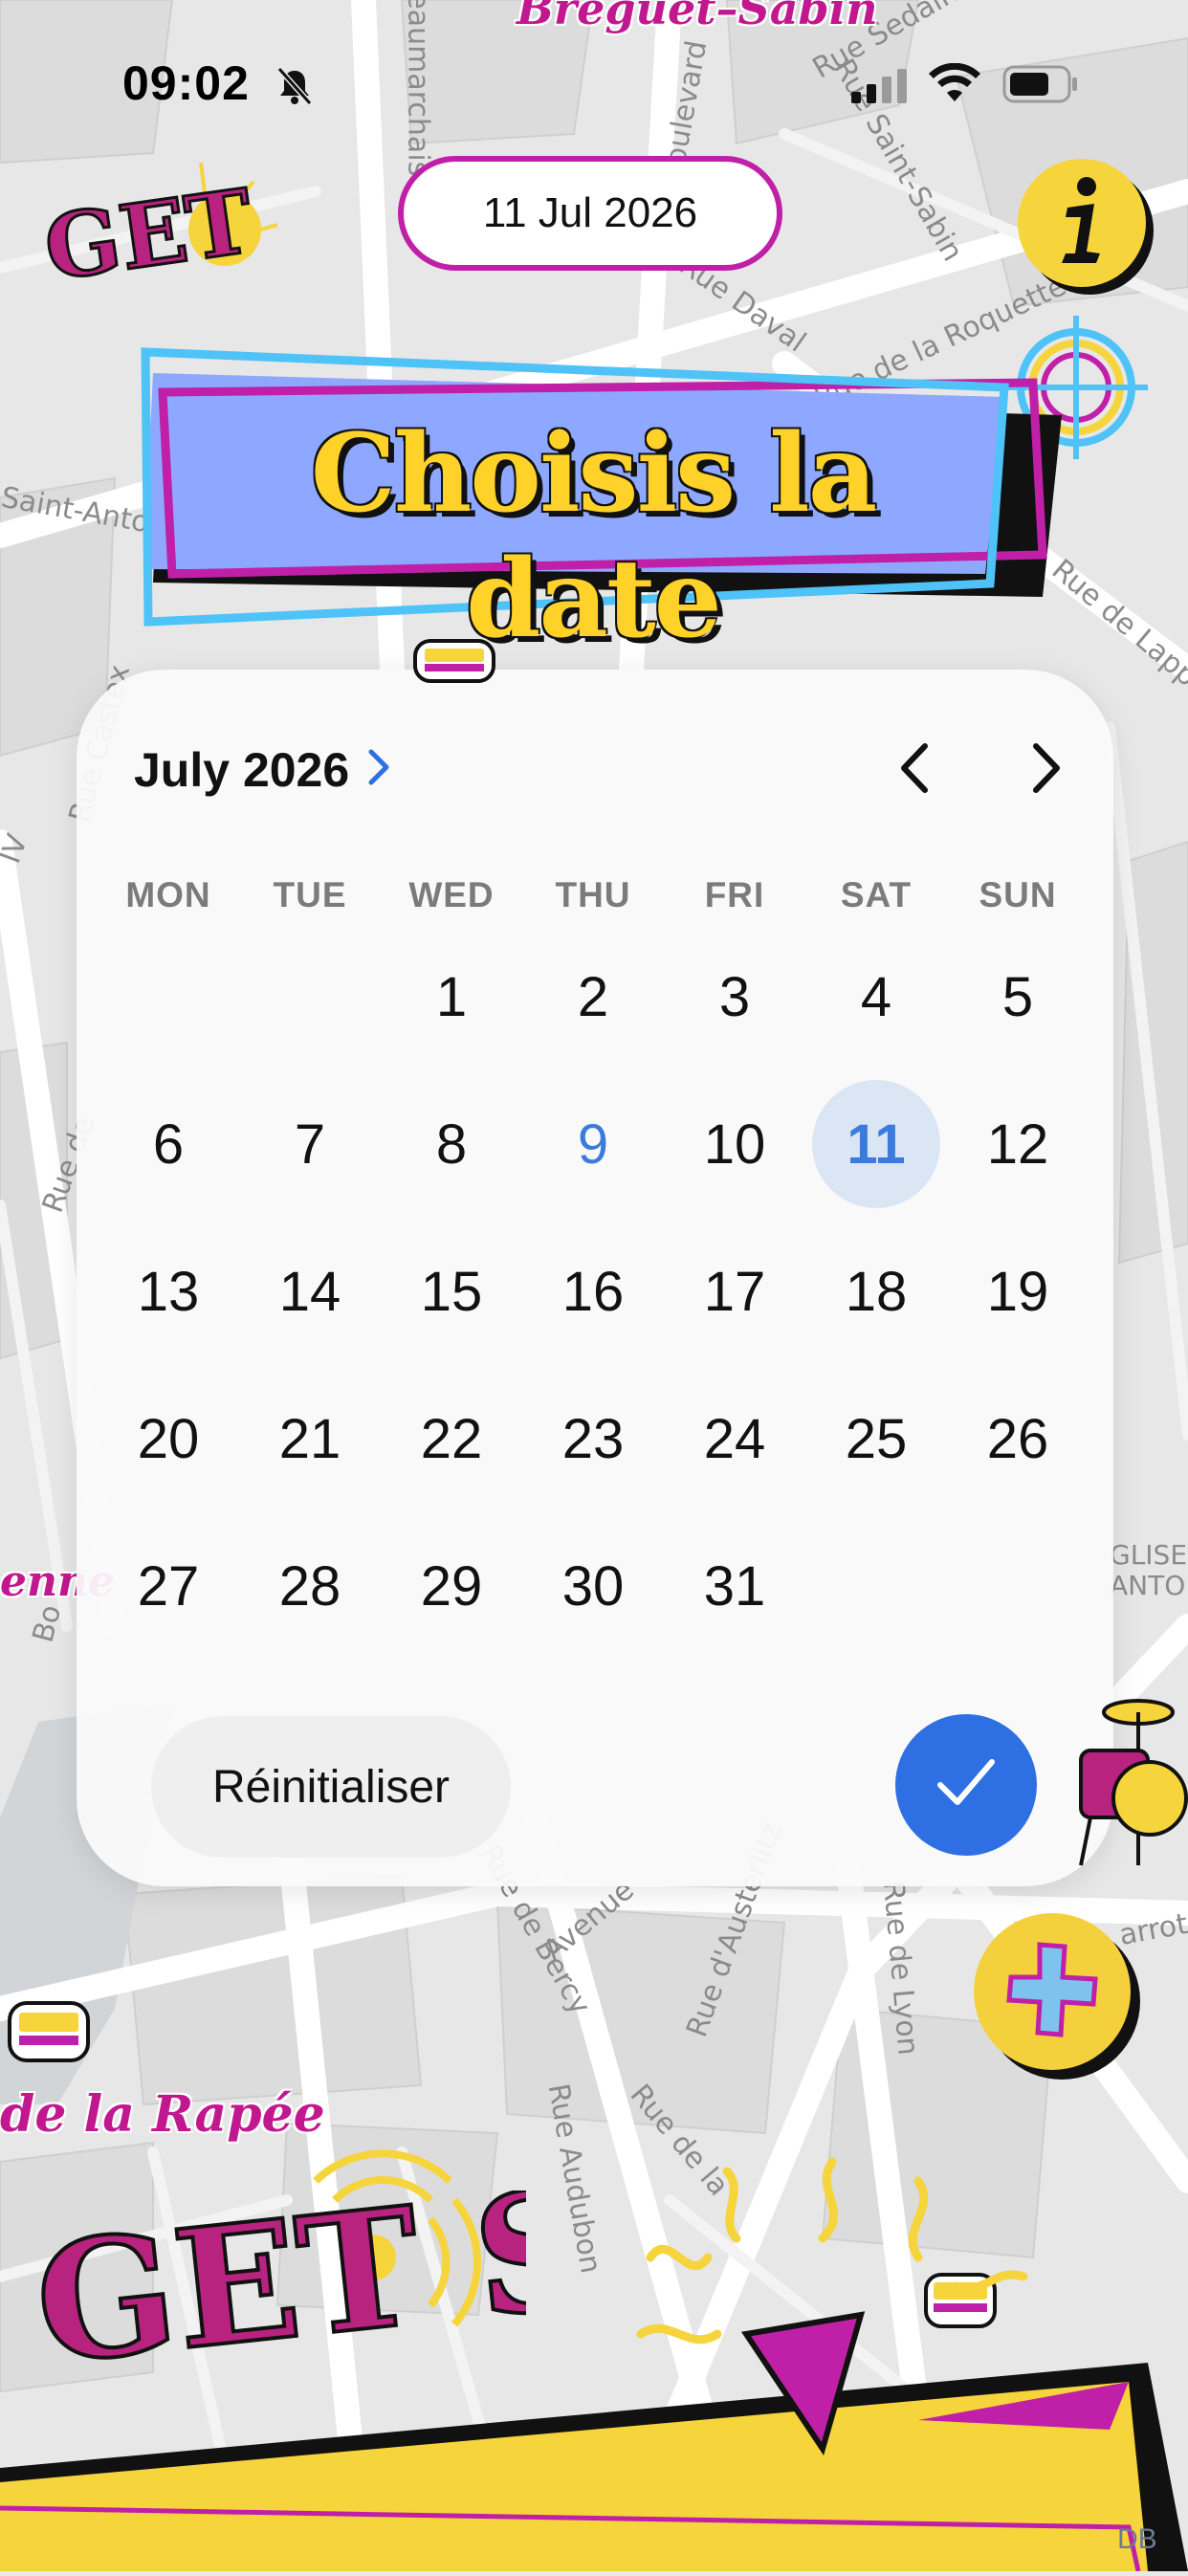 This screenshot has height=2576, width=1188. I want to click on svg-text: GET SOUND, so click(277, 2296).